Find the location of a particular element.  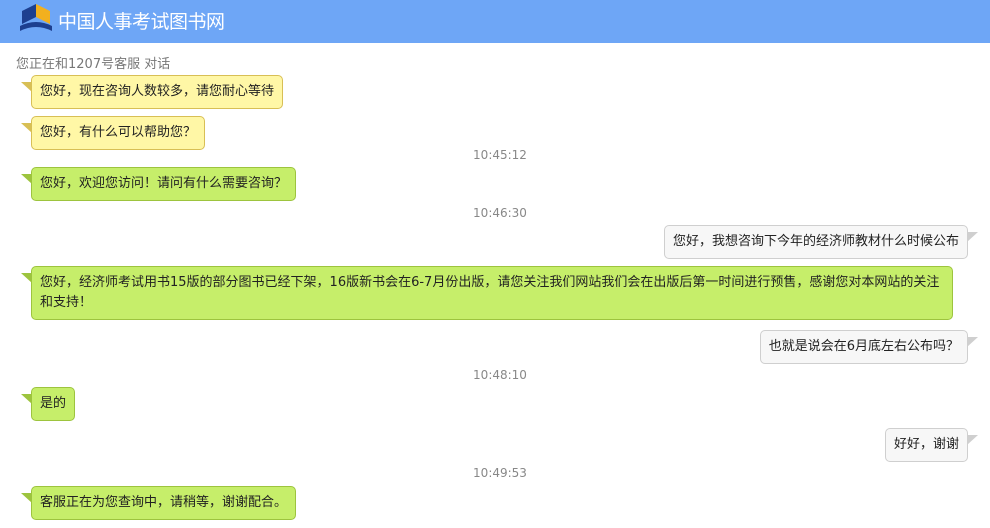

user-message: 好好，谢谢 is located at coordinates (931, 445).